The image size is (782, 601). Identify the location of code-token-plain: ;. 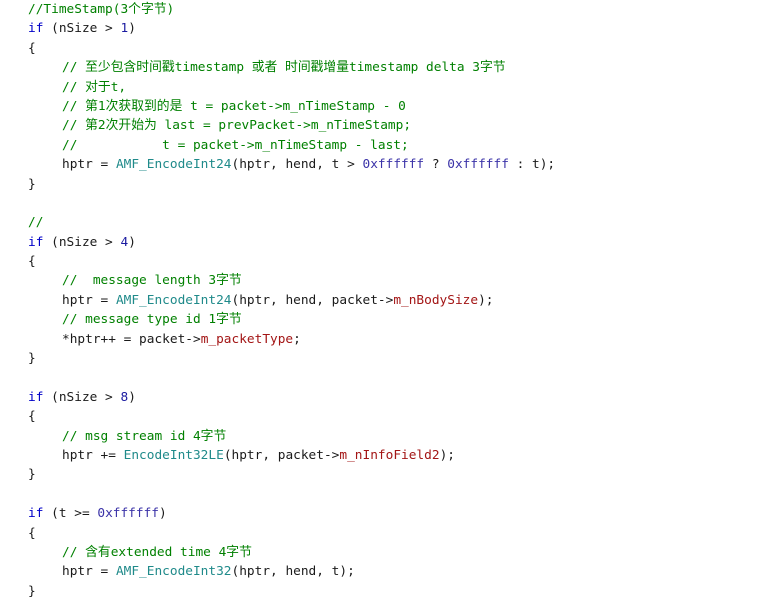
(297, 339).